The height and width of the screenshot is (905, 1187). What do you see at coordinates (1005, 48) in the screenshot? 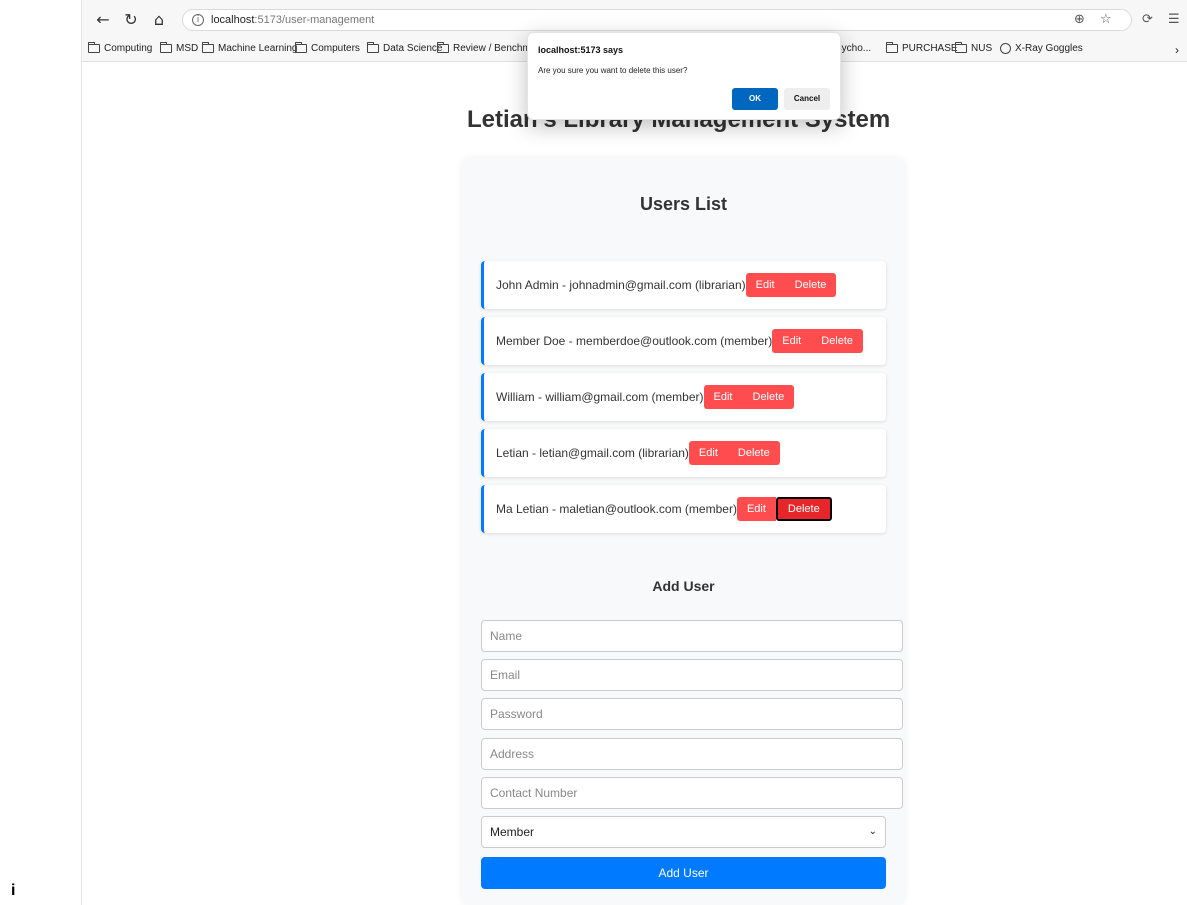
I see `globe-icon` at bounding box center [1005, 48].